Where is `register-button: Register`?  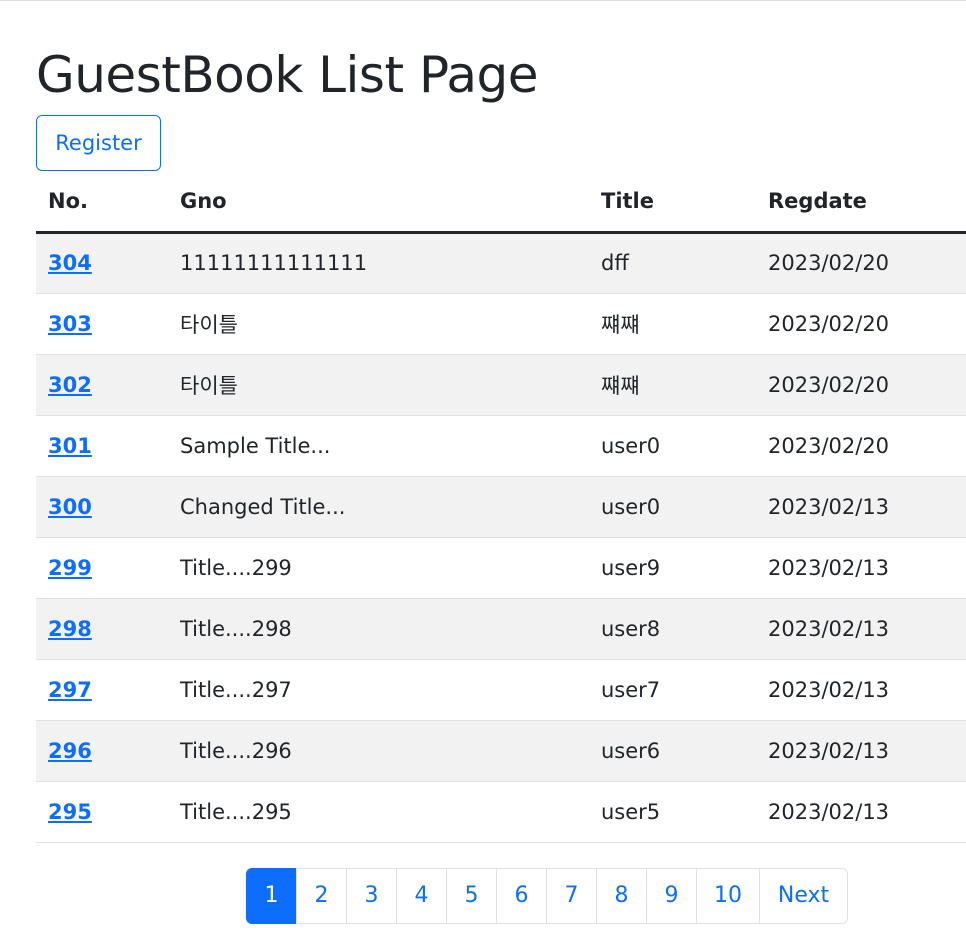
register-button: Register is located at coordinates (98, 143).